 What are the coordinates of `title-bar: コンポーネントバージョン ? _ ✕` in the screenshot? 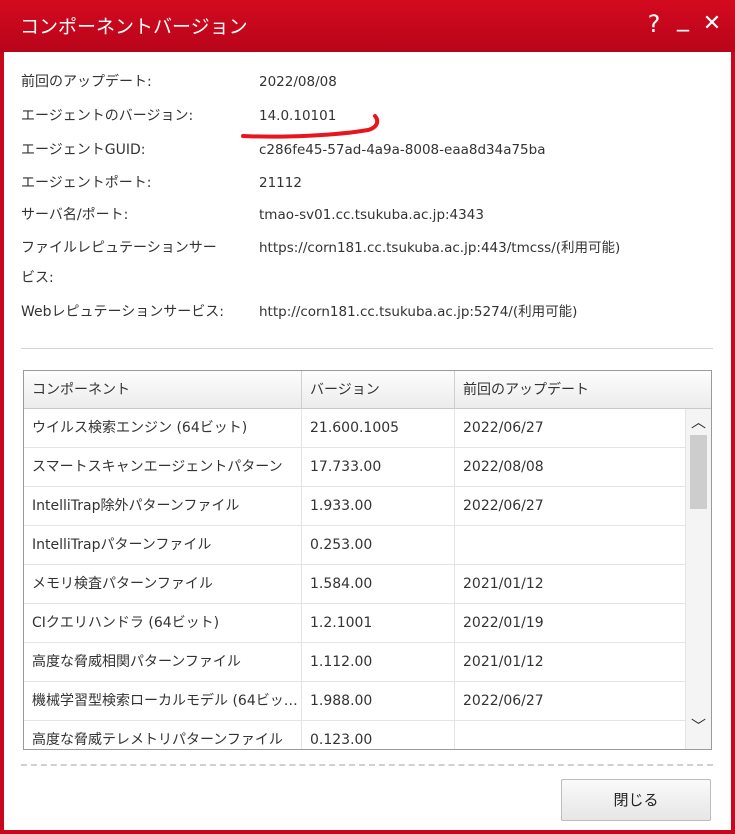 It's located at (367, 26).